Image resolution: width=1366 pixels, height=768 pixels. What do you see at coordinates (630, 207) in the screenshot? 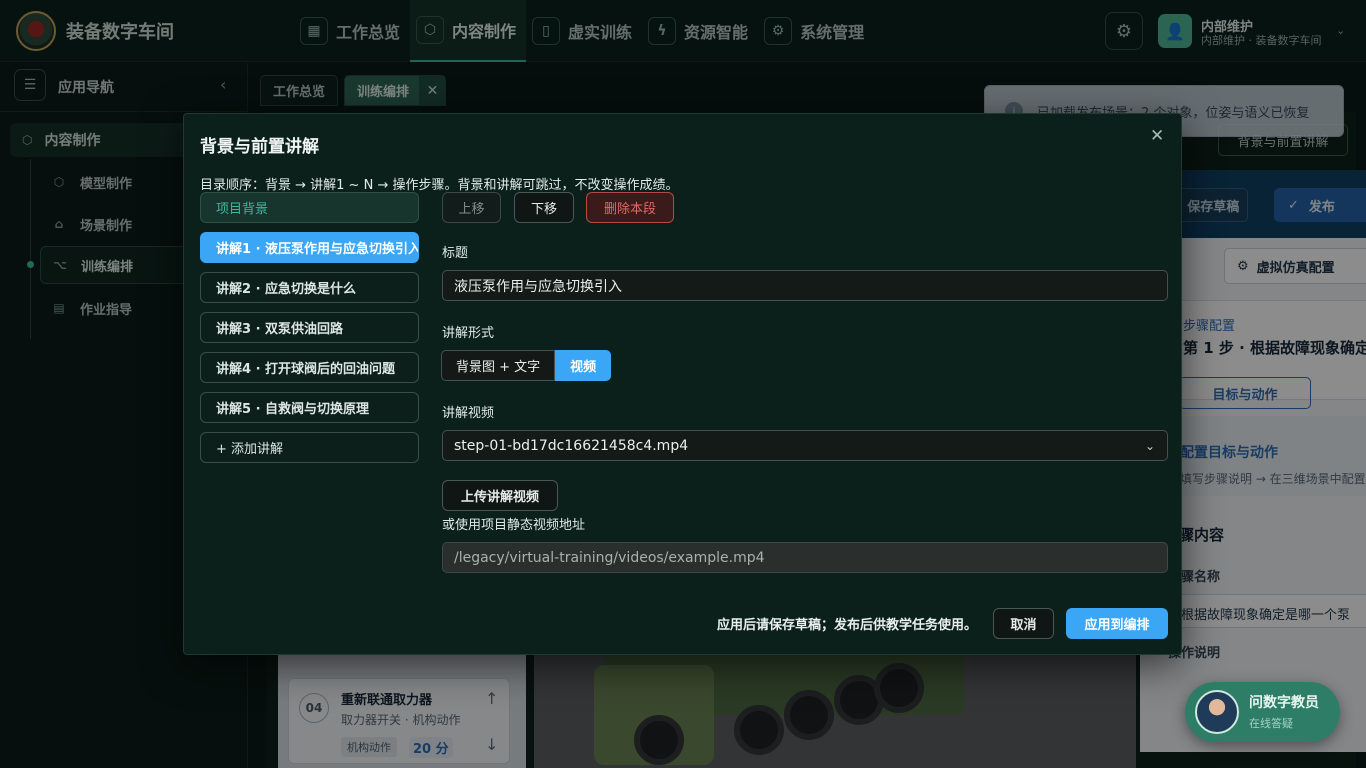
I see `delete-segment-button: 删除本段` at bounding box center [630, 207].